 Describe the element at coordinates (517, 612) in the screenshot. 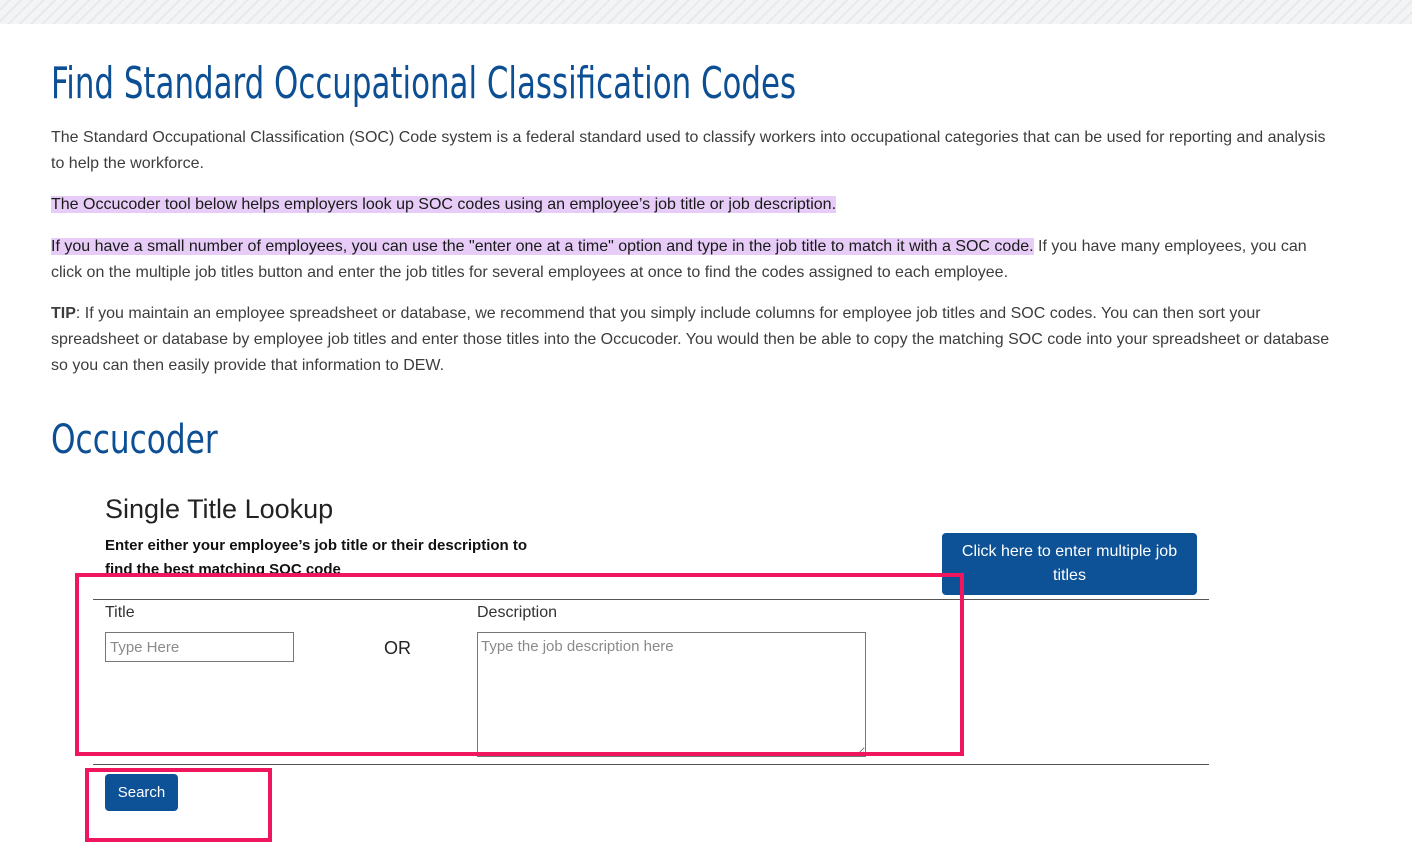

I see `description-label: Description` at that location.